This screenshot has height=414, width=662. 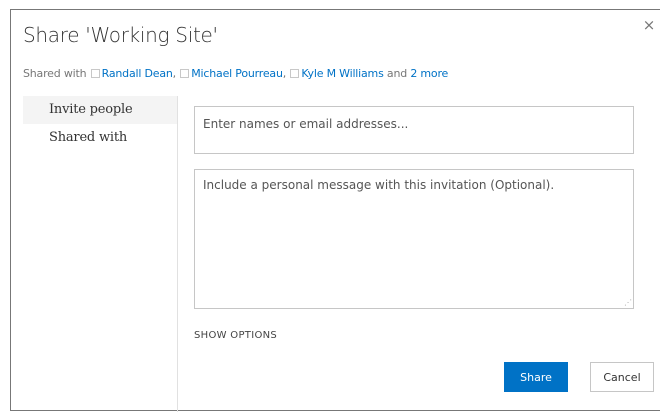 I want to click on names-input, so click(x=414, y=130).